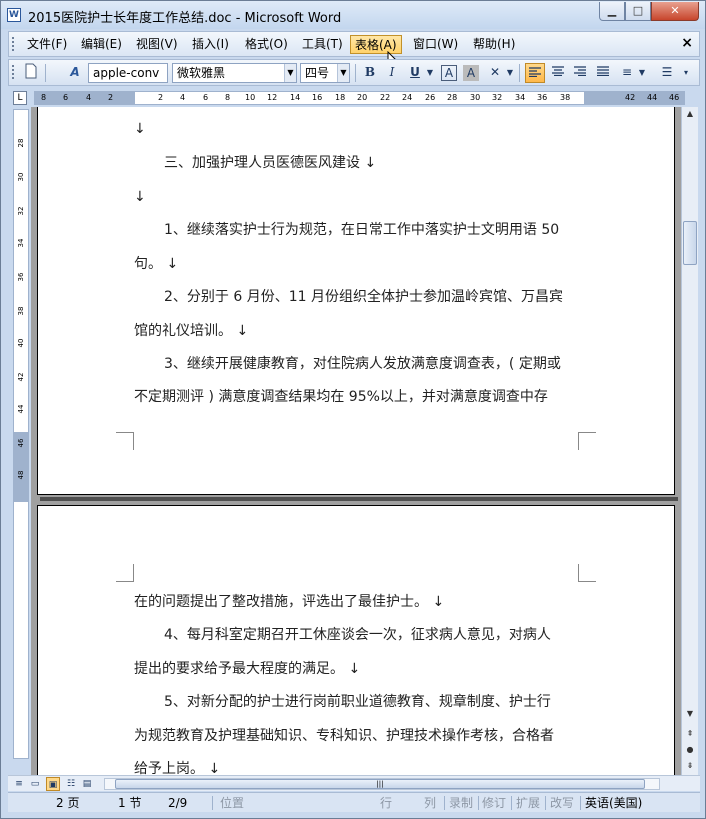  Describe the element at coordinates (47, 44) in the screenshot. I see `menu-file: 文件(F)` at that location.